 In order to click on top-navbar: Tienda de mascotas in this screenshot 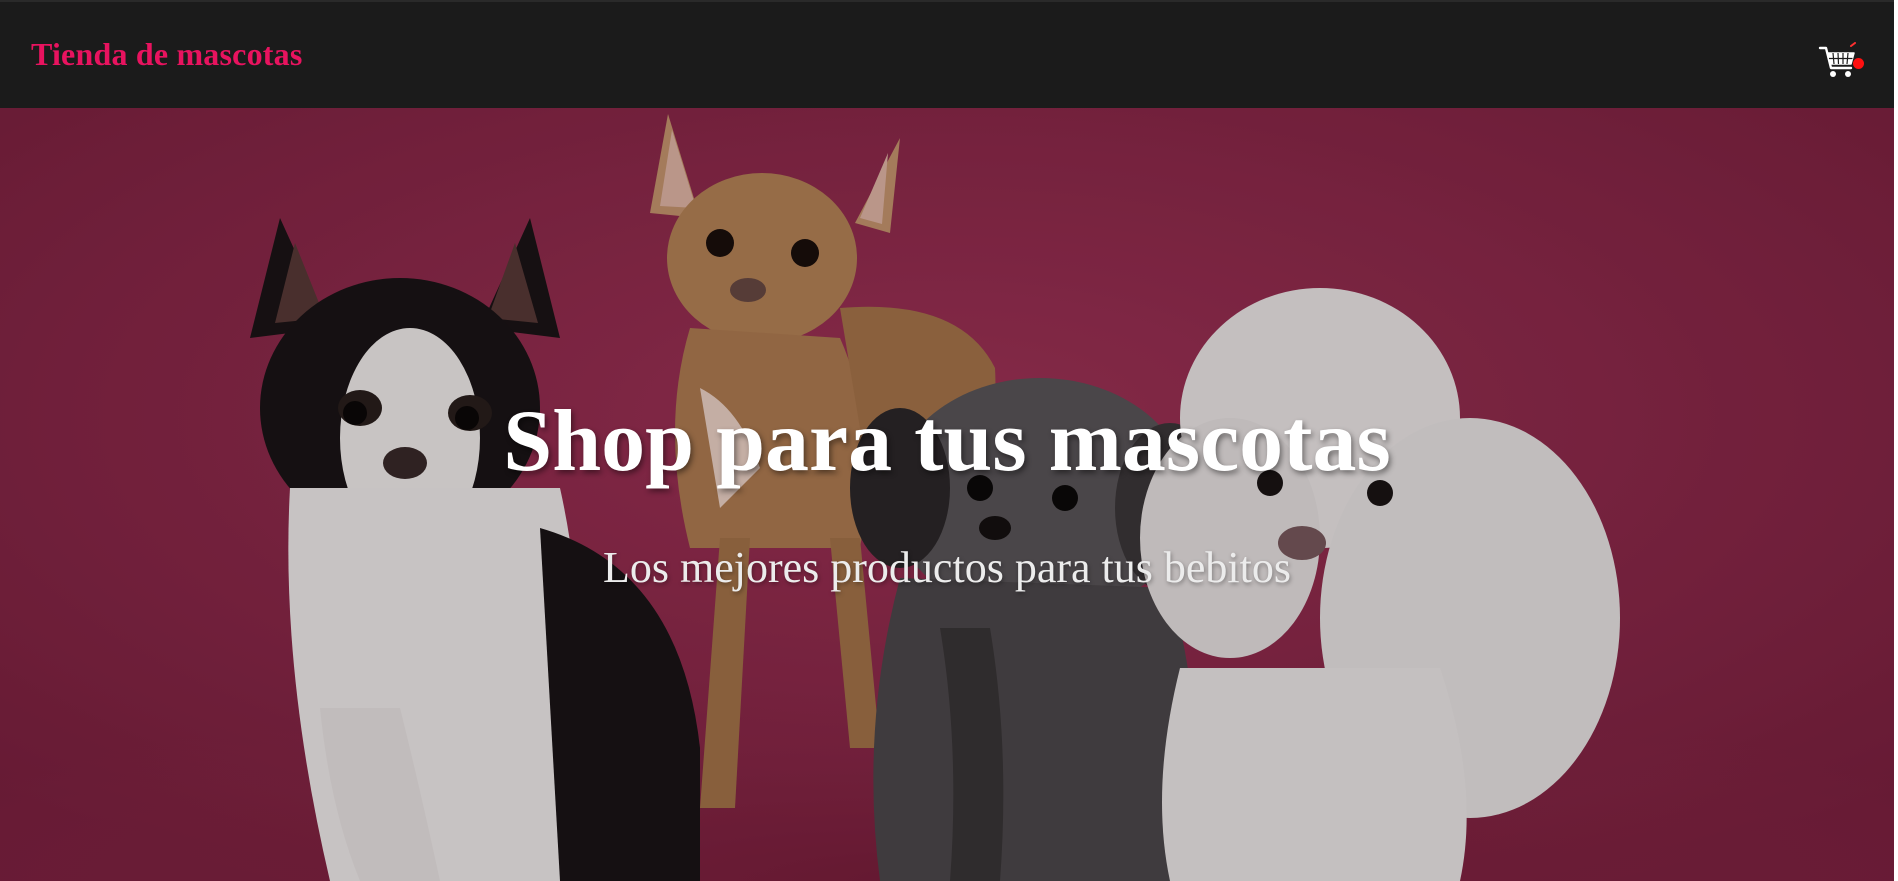, I will do `click(947, 54)`.